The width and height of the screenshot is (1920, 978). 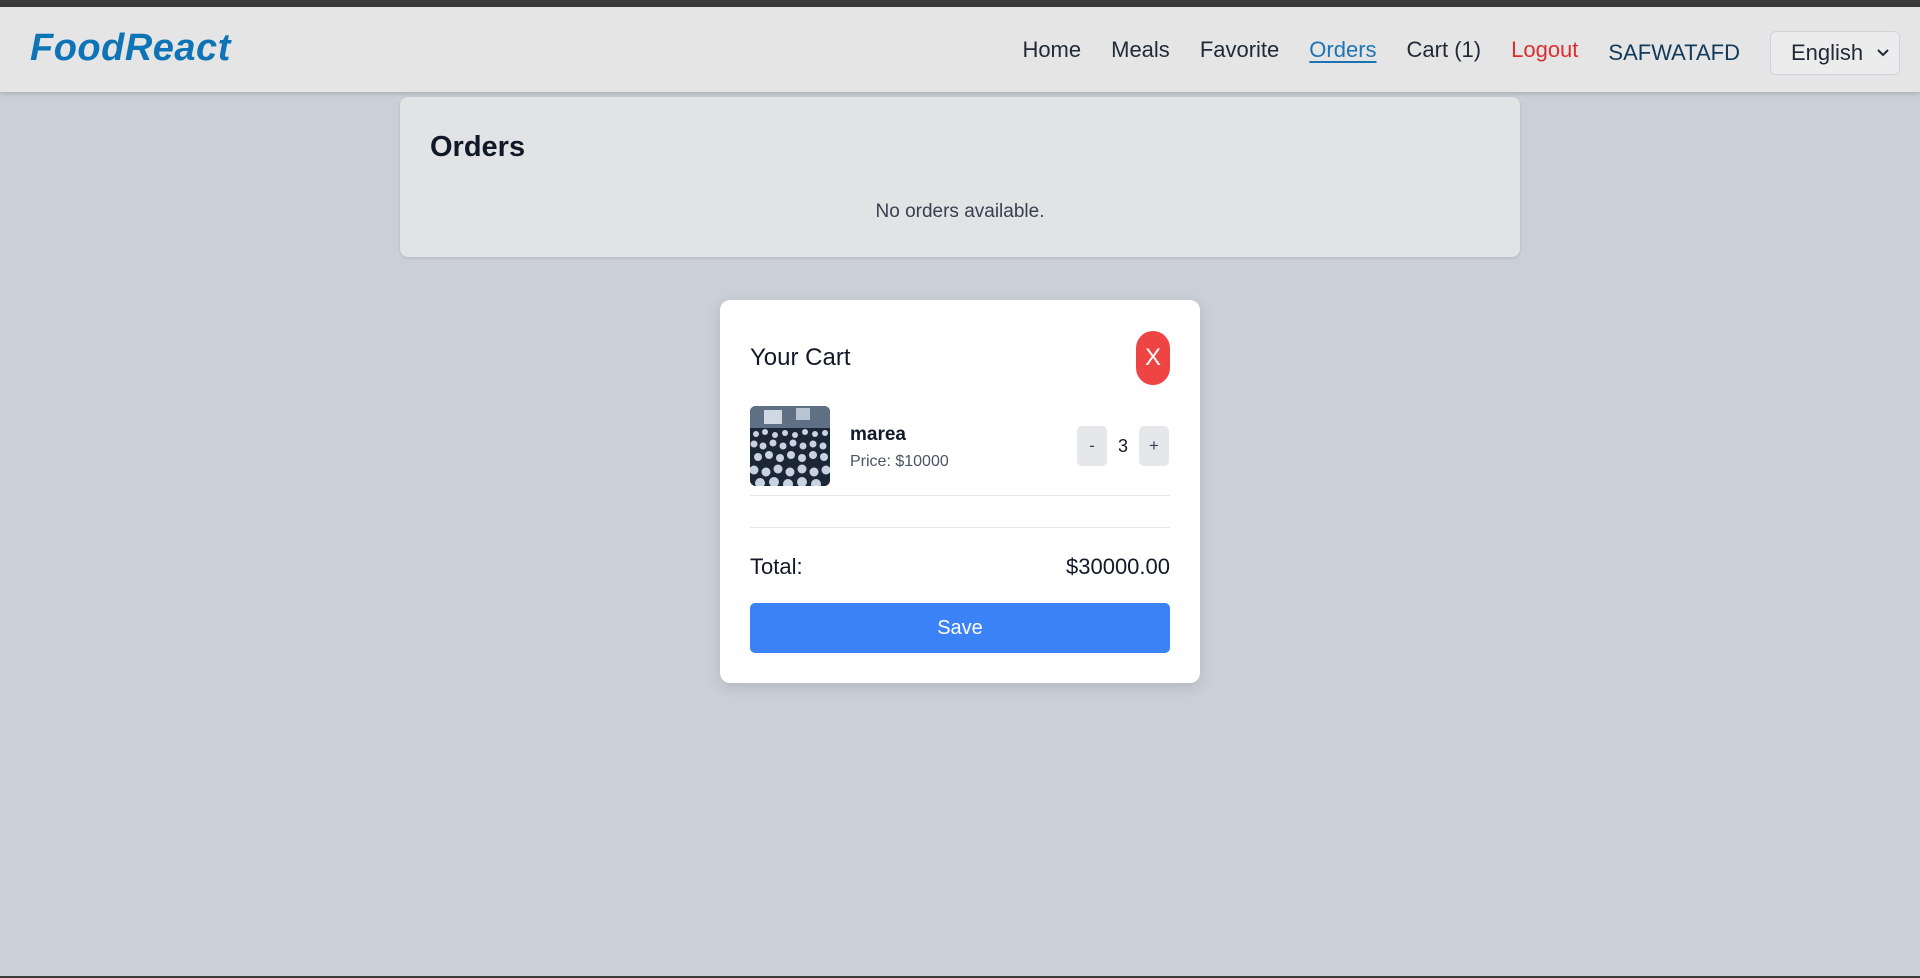 What do you see at coordinates (1883, 52) in the screenshot?
I see `chevron-down-icon` at bounding box center [1883, 52].